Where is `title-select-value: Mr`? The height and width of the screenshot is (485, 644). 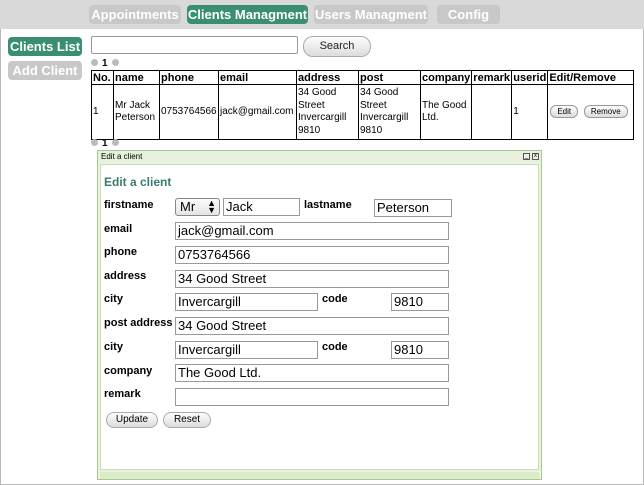
title-select-value: Mr is located at coordinates (188, 206).